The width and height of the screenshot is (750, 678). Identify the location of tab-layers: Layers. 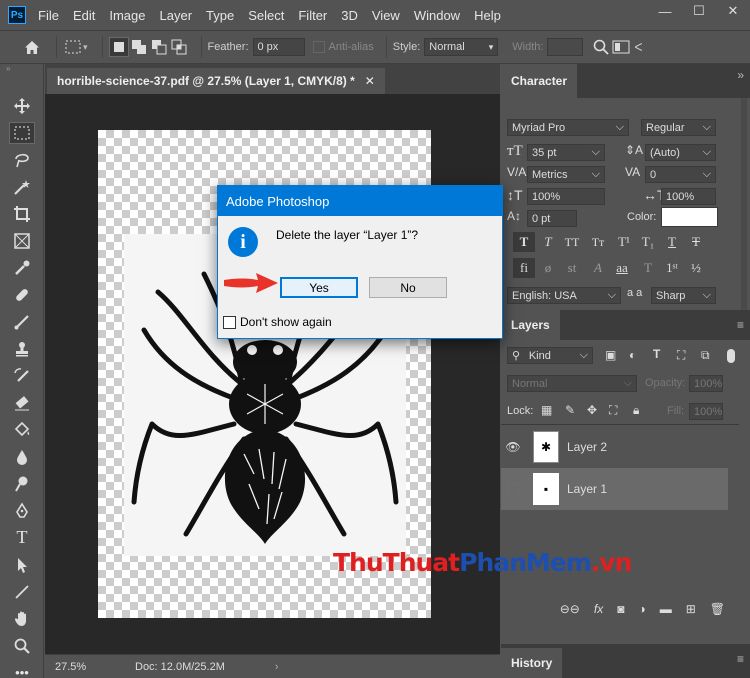
(530, 325).